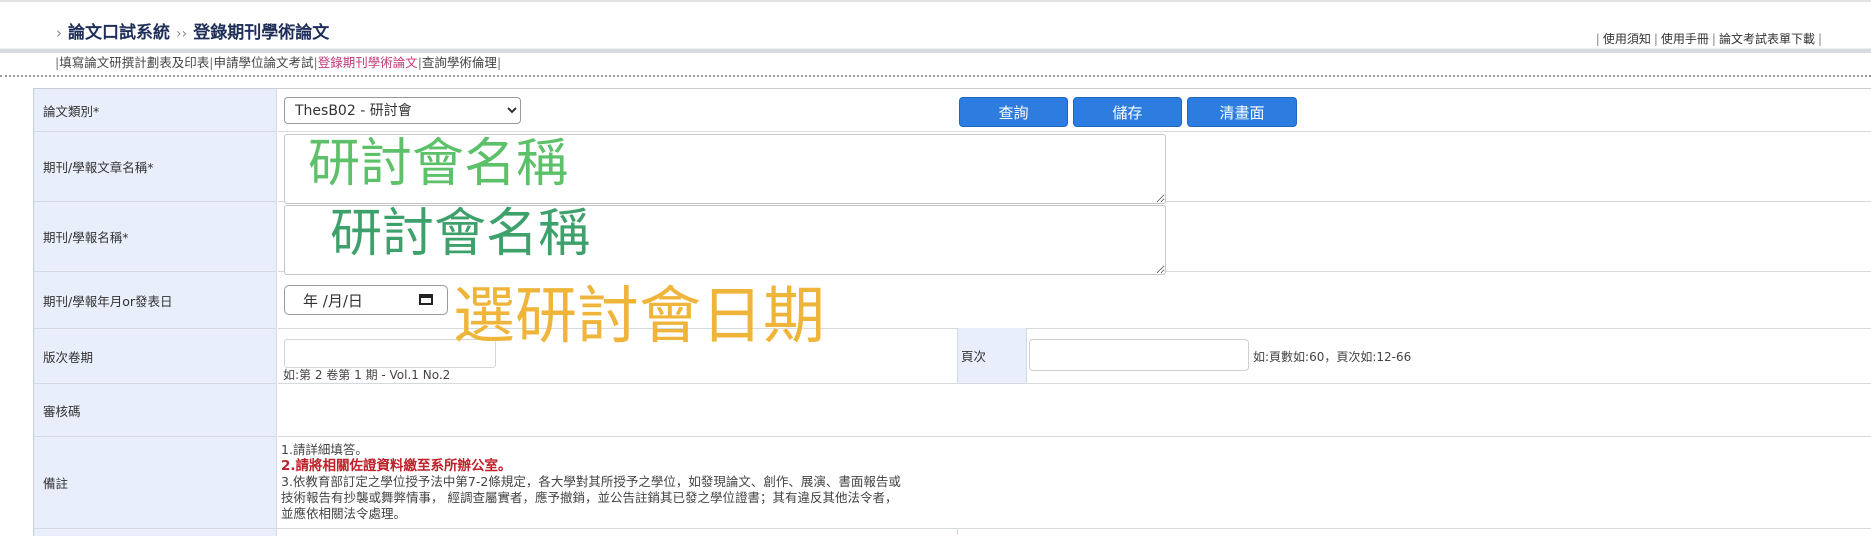 Image resolution: width=1871 pixels, height=536 pixels. What do you see at coordinates (155, 483) in the screenshot?
I see `remark-label: 備註` at bounding box center [155, 483].